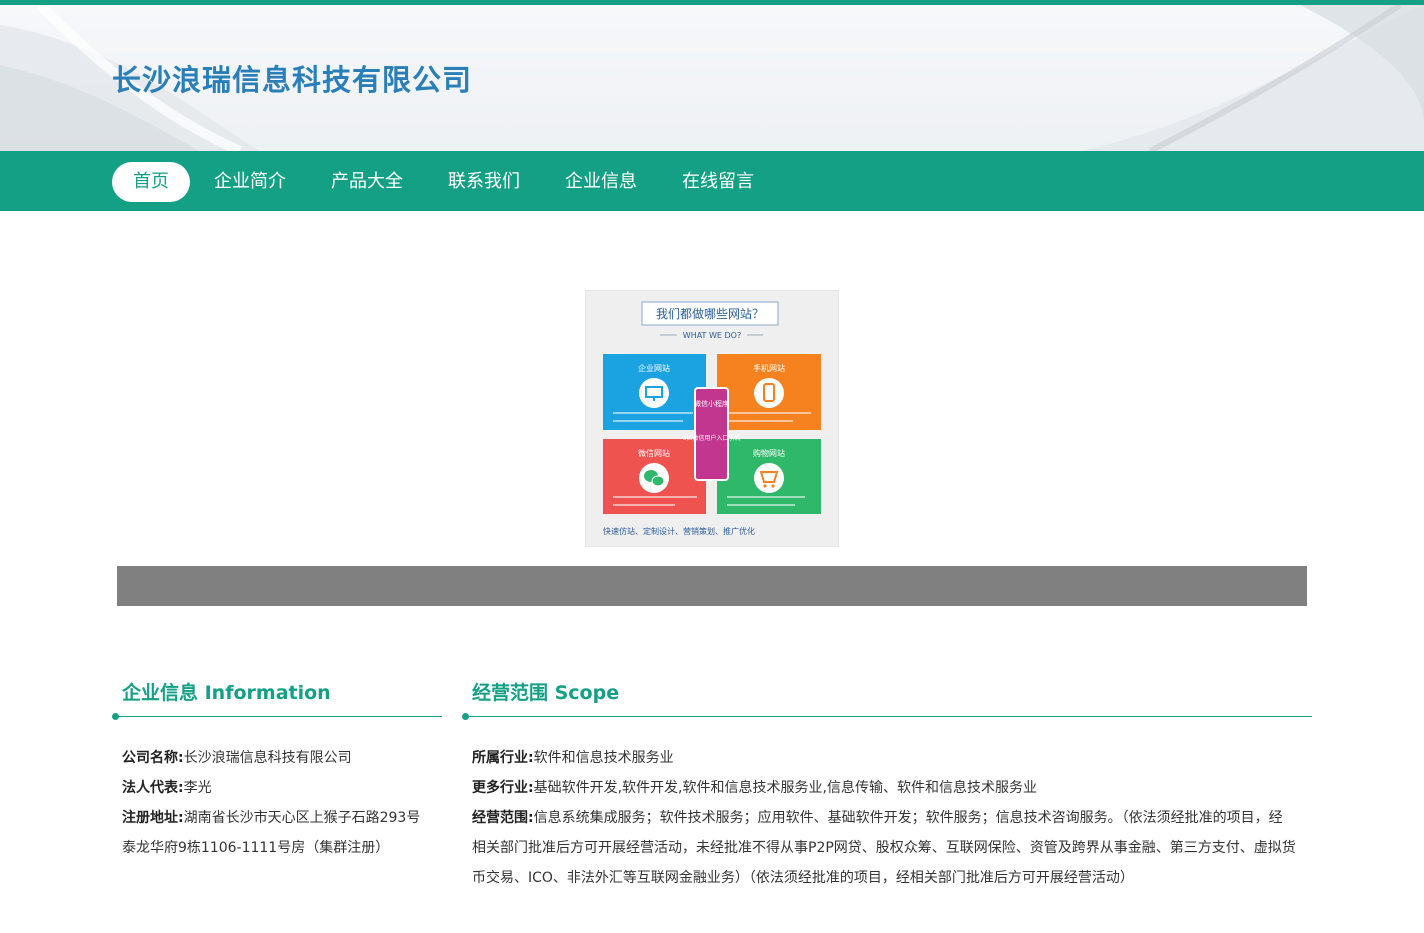 The image size is (1424, 933). What do you see at coordinates (889, 716) in the screenshot?
I see `scope-section-divider` at bounding box center [889, 716].